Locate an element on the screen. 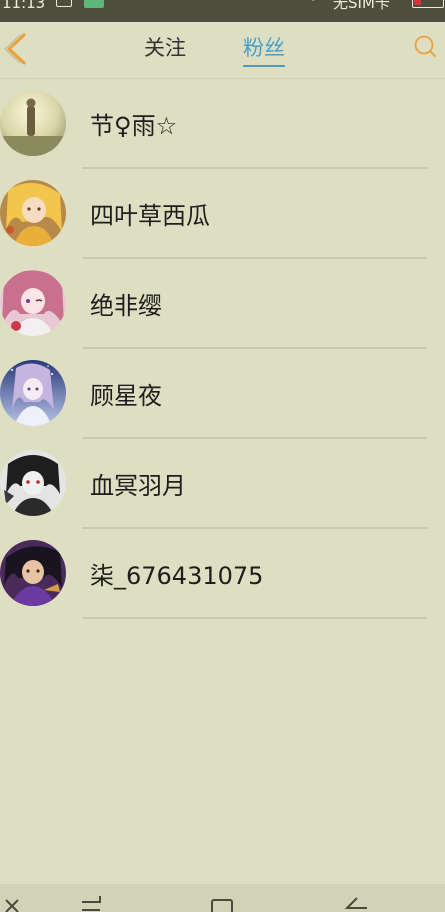 The image size is (445, 912). battery-icon is located at coordinates (428, 4).